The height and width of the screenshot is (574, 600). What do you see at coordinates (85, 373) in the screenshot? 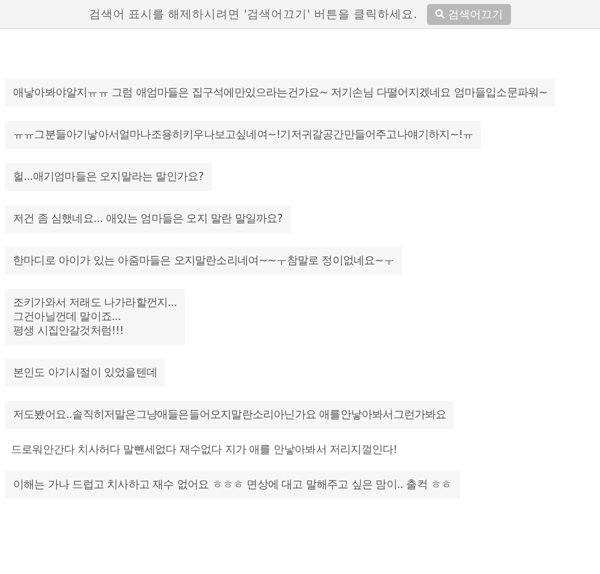
I see `comment-text: 본인도 아기시절이 있었을텐데` at bounding box center [85, 373].